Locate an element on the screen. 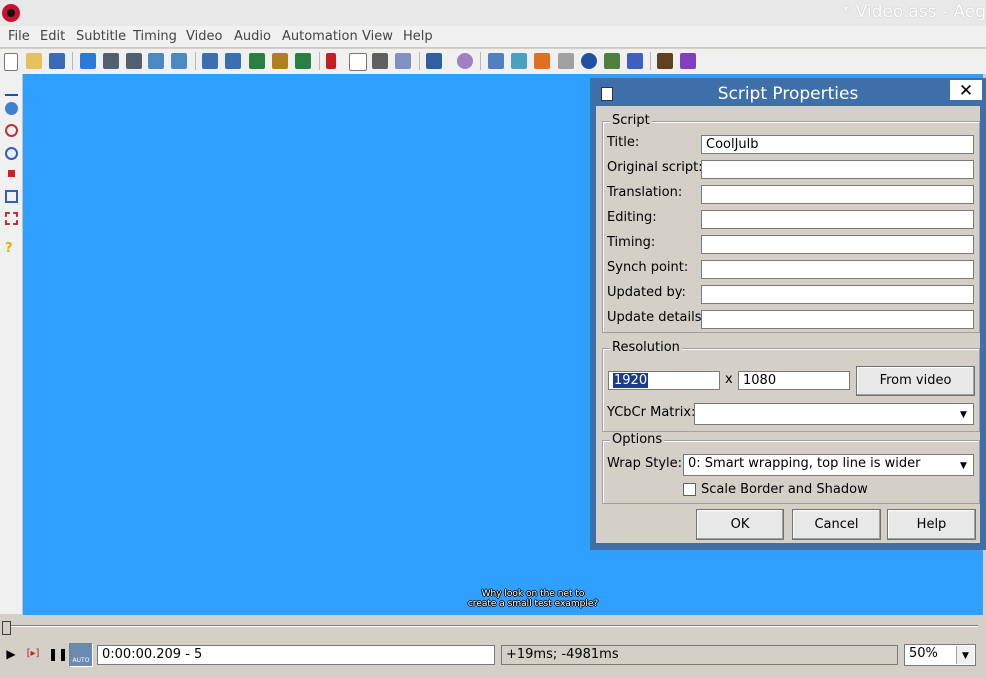  synch-point-label: Synch point: is located at coordinates (648, 267).